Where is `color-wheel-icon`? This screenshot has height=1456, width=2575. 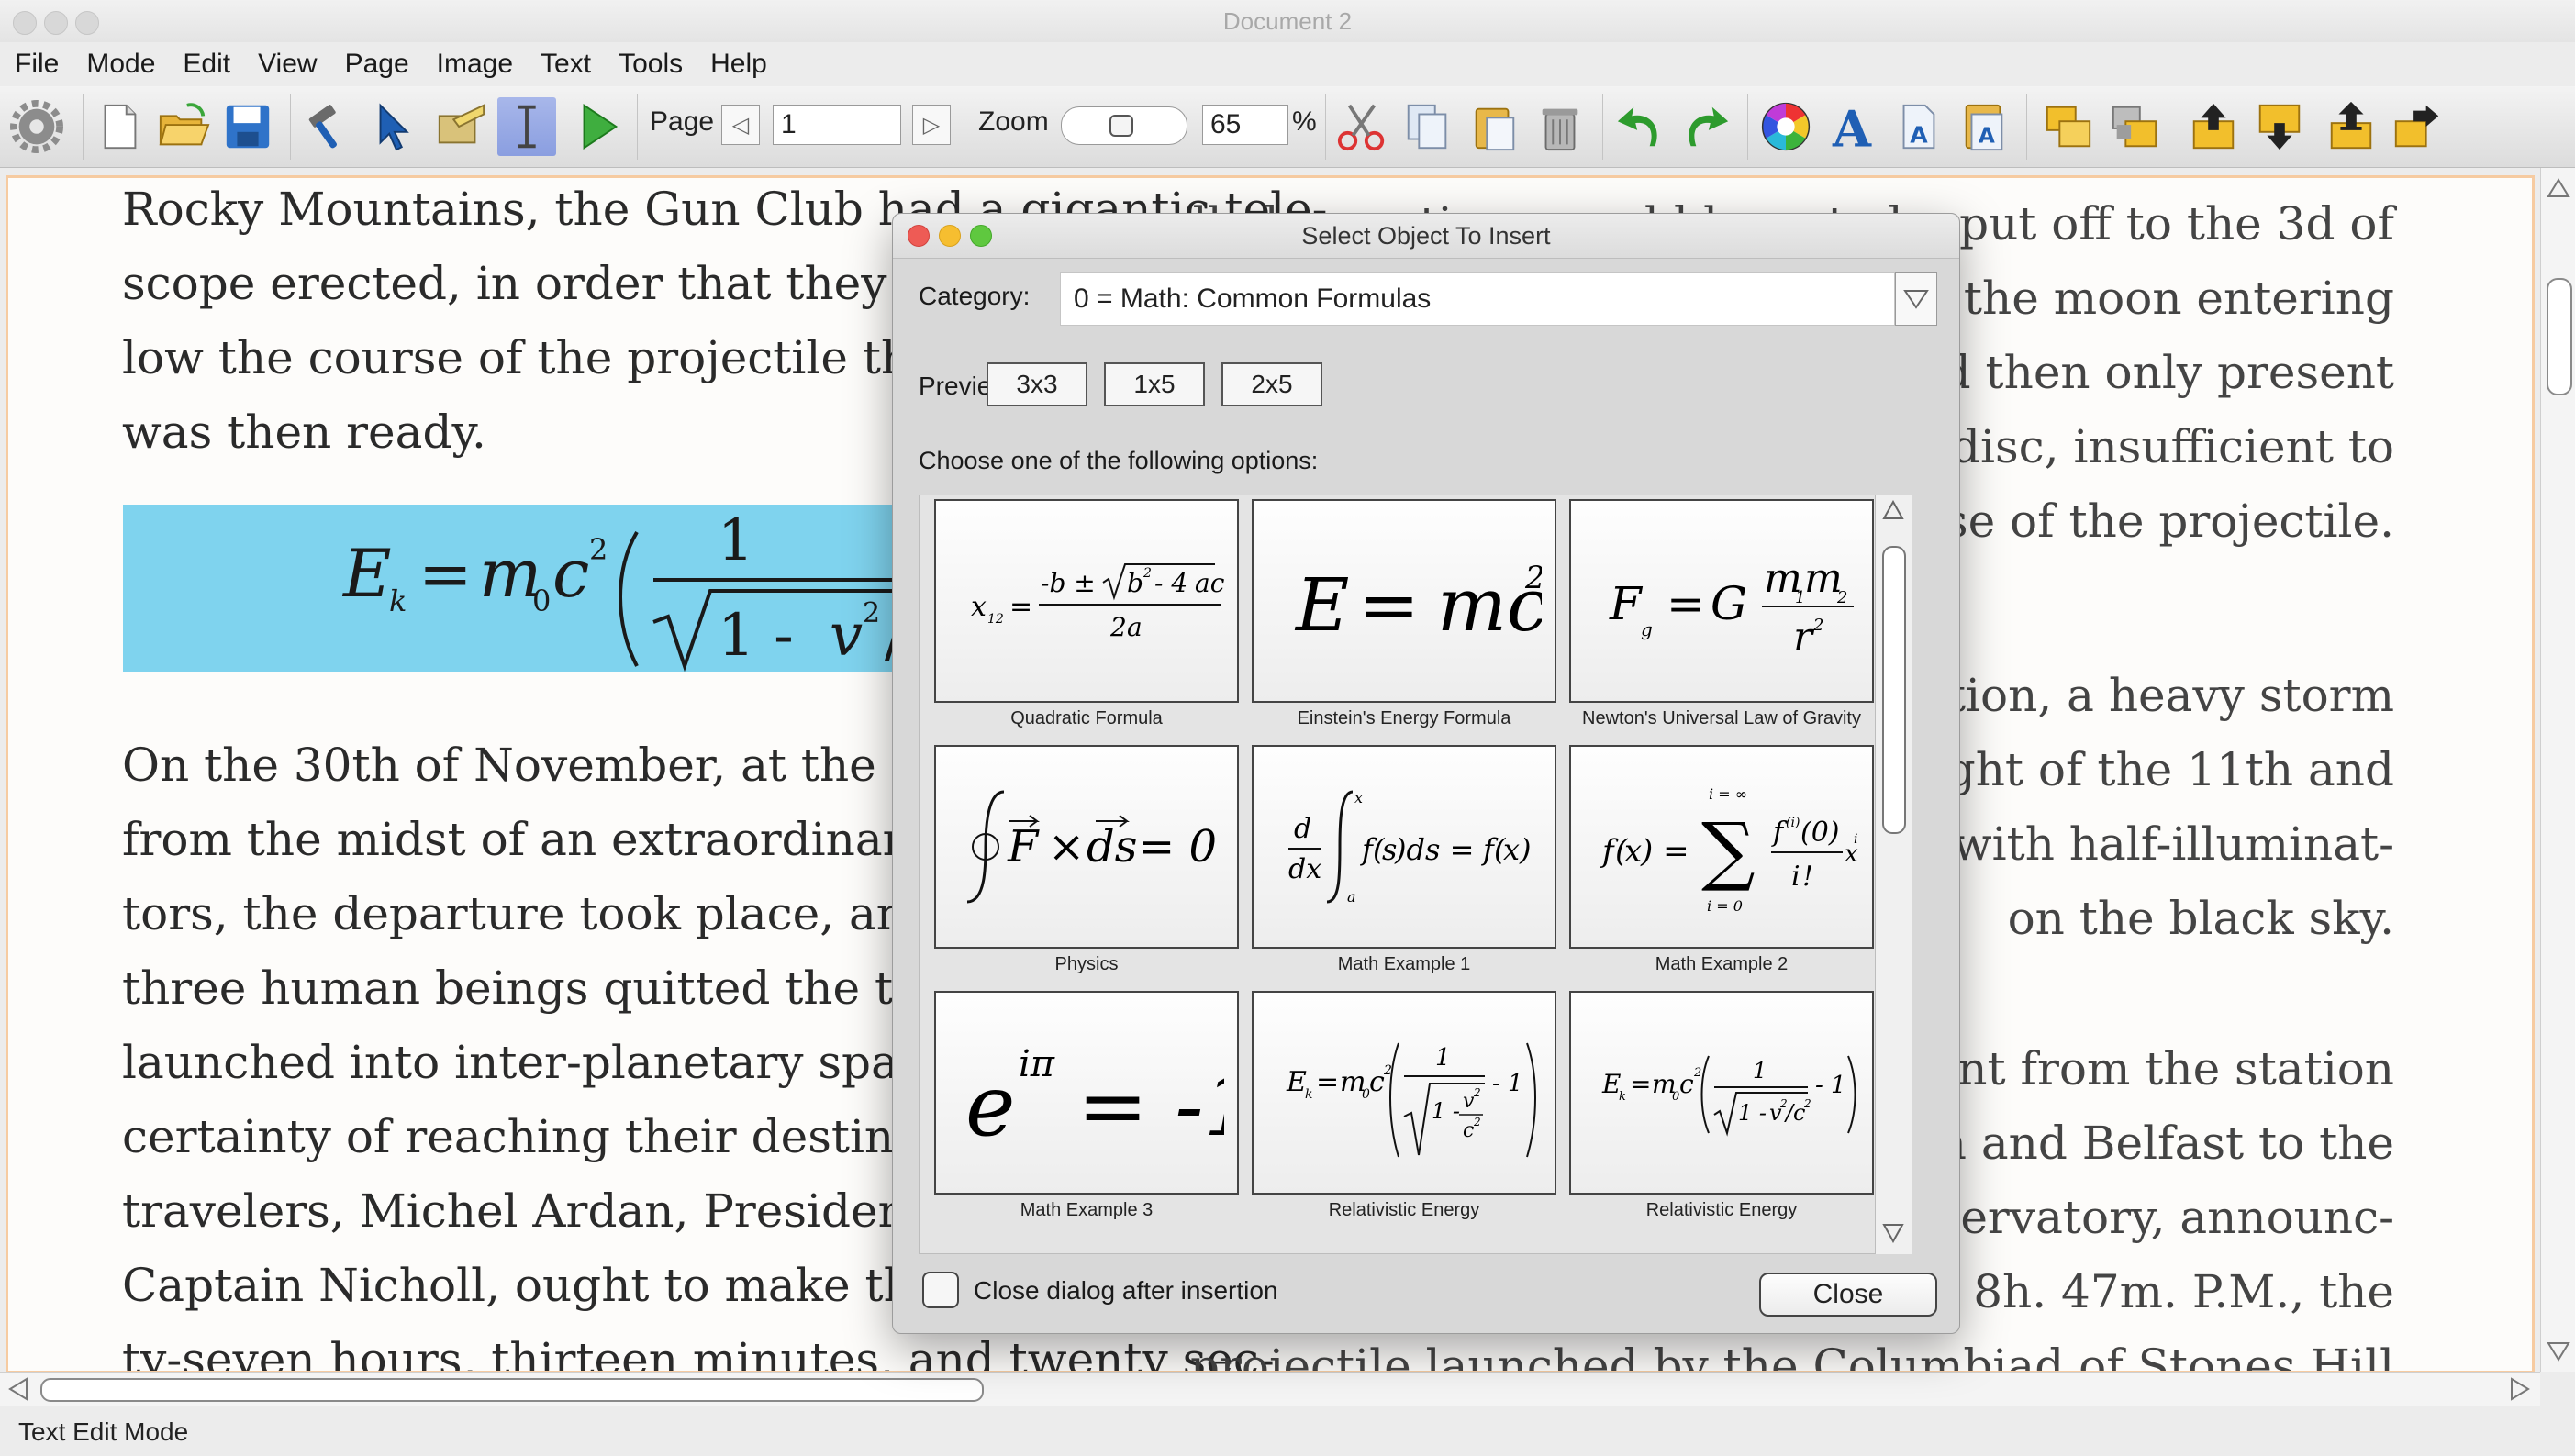
color-wheel-icon is located at coordinates (1785, 126).